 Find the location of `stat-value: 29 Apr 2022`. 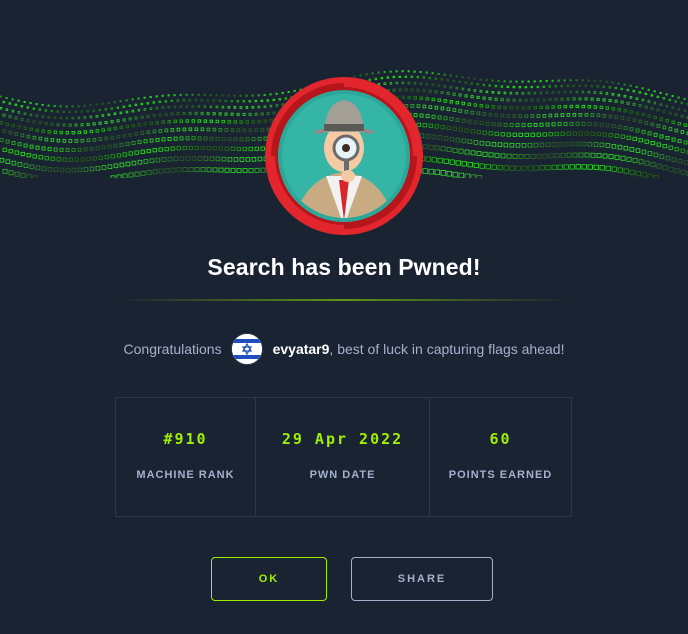

stat-value: 29 Apr 2022 is located at coordinates (342, 439).